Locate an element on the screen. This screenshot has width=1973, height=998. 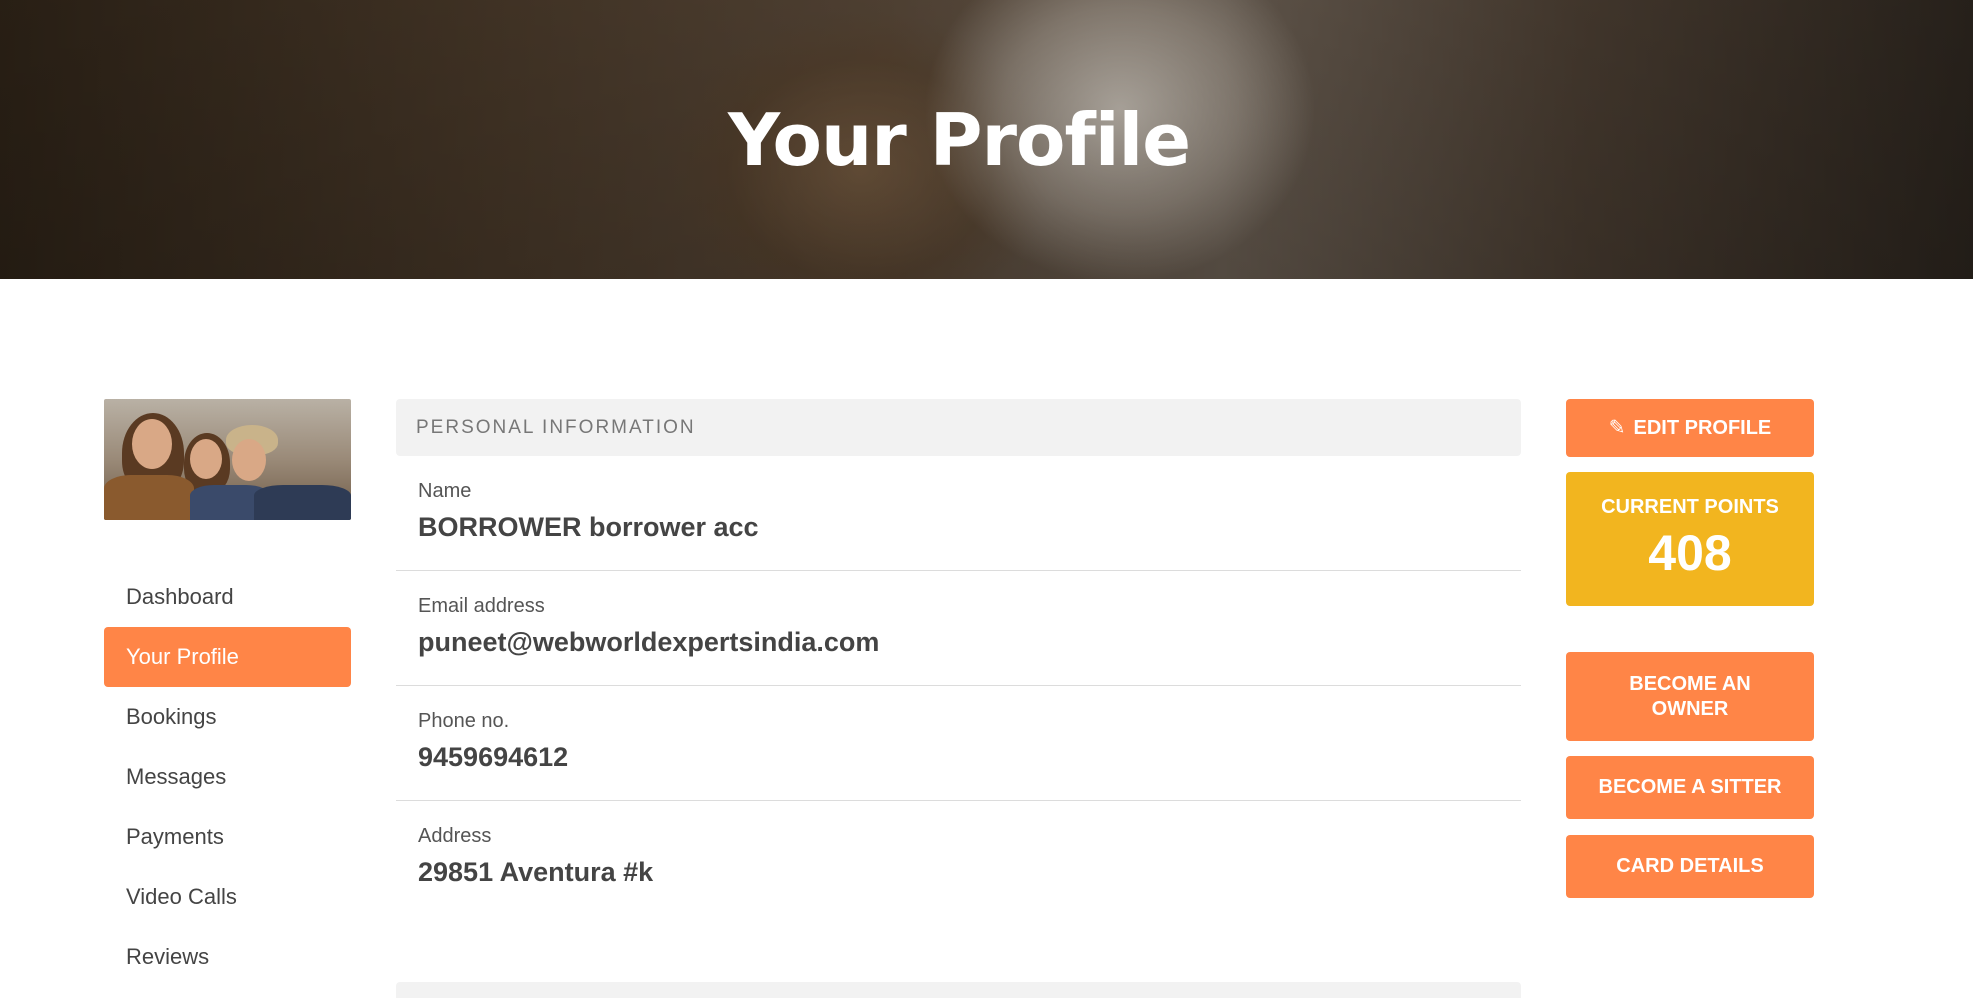
email-value: puneet@webworldexpertsindia.com is located at coordinates (649, 642).